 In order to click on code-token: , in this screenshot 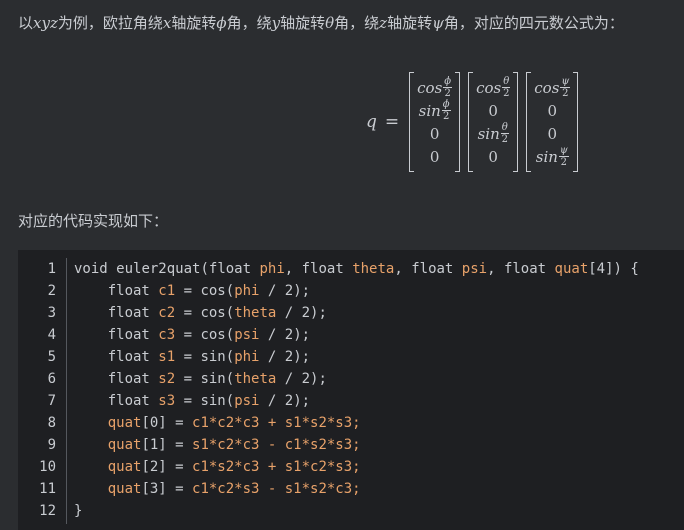, I will do `click(403, 269)`.